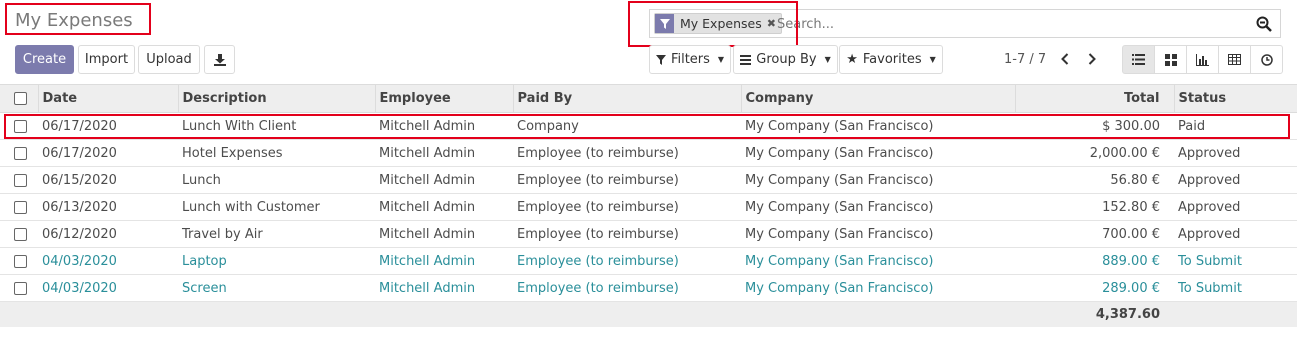  Describe the element at coordinates (106, 59) in the screenshot. I see `import-button: Import` at that location.